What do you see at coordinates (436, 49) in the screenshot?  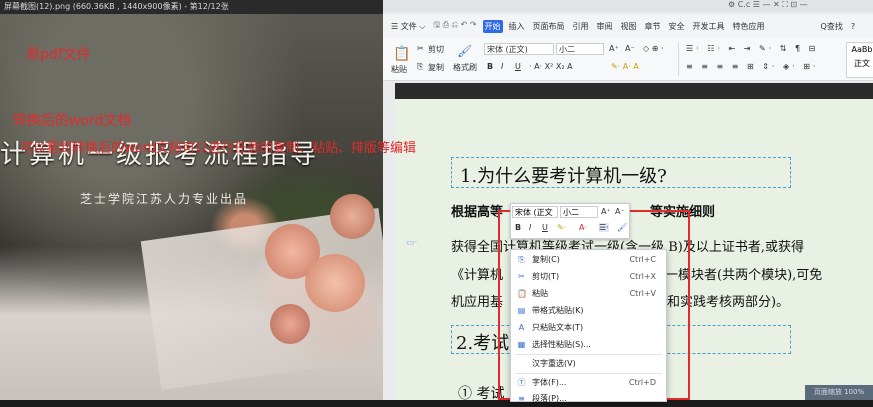 I see `cut-button: 剪切` at bounding box center [436, 49].